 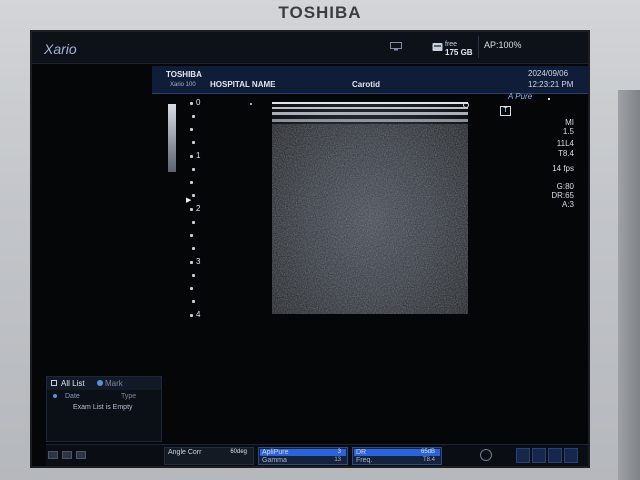 I want to click on free-space-label: free, so click(x=451, y=44).